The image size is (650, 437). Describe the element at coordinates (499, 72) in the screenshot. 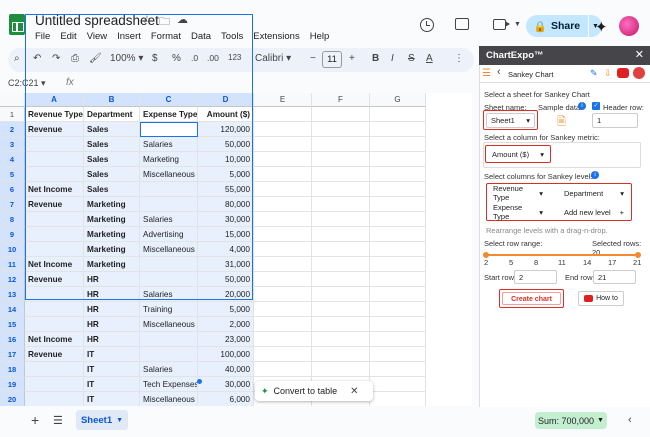

I see `back-icon: ‹` at that location.